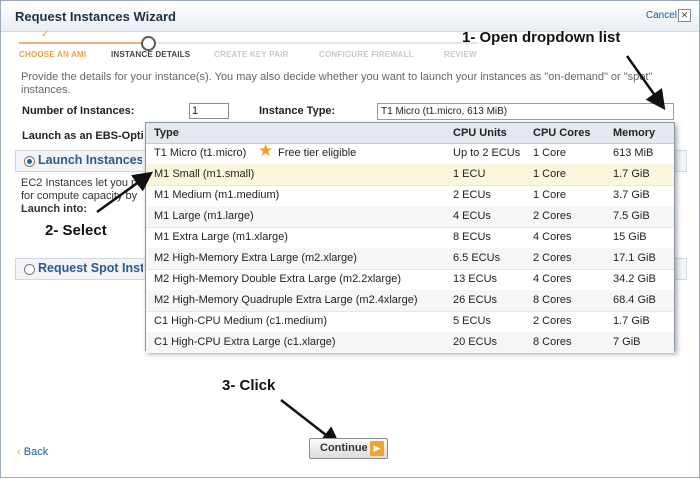  What do you see at coordinates (19, 452) in the screenshot?
I see `back-arrow-icon: ‹` at bounding box center [19, 452].